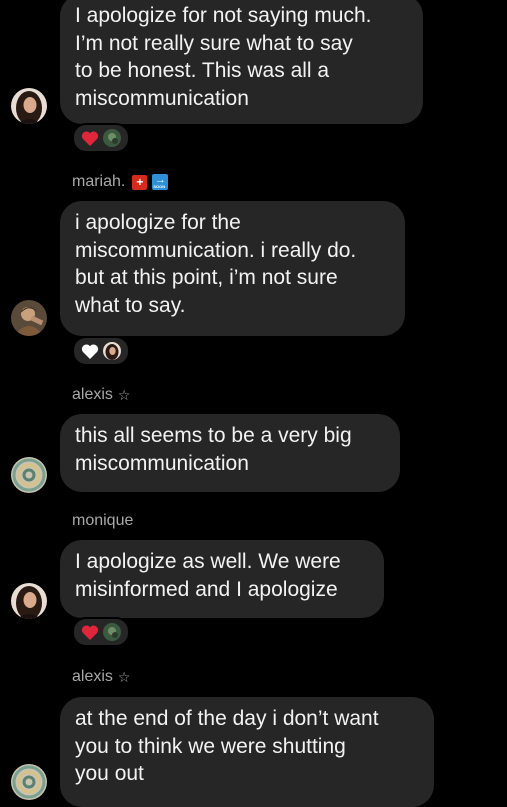 This screenshot has width=507, height=807. I want to click on sender-label: monique, so click(103, 520).